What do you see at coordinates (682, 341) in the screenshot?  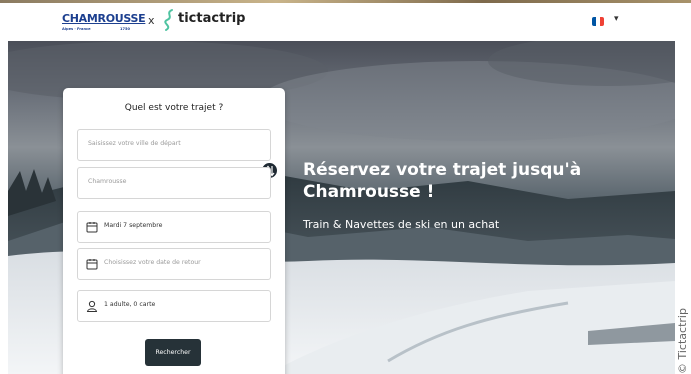 I see `photo-credit: © Tictactrip` at bounding box center [682, 341].